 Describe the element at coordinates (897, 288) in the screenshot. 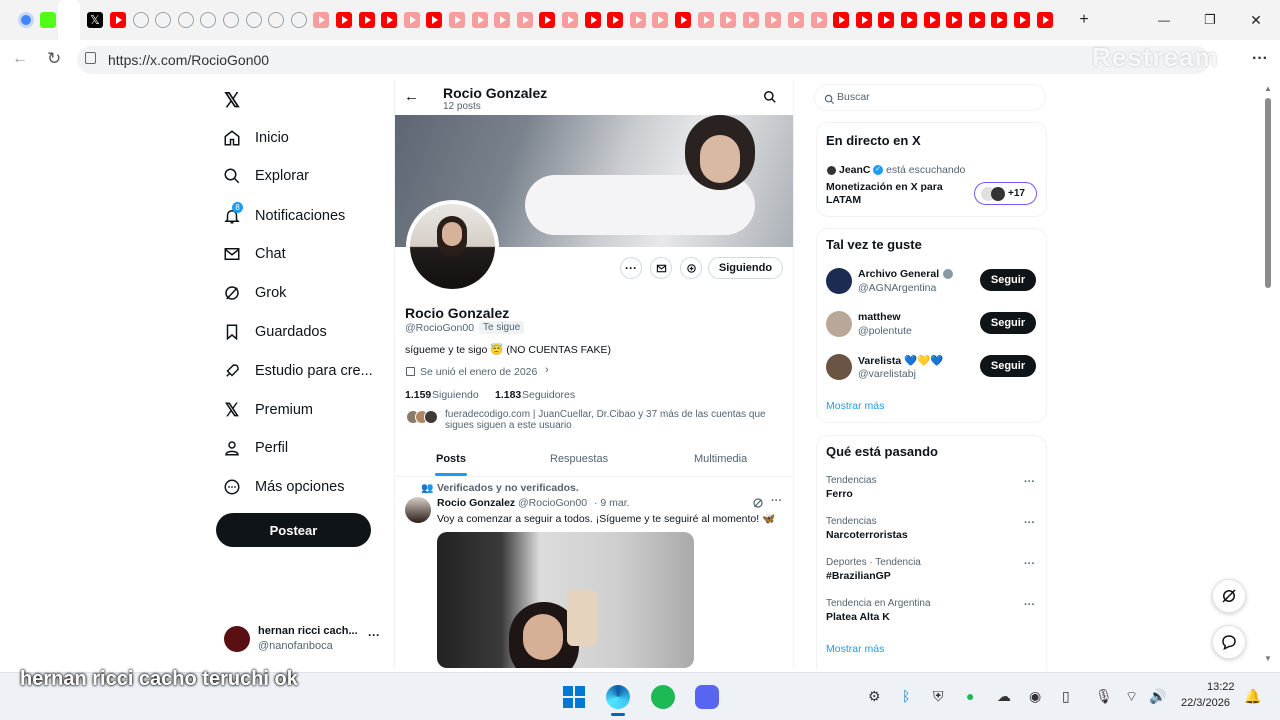

I see `suggestion-handle: @AGNArgentina` at that location.